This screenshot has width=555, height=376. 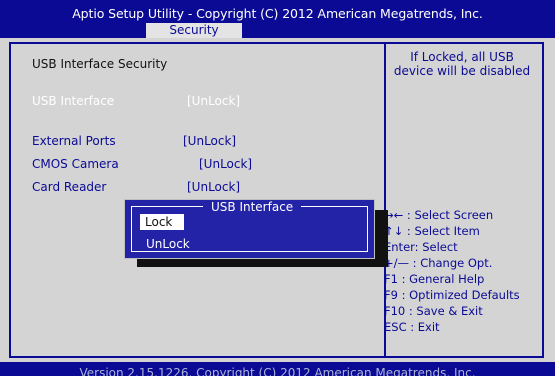 I want to click on key-help-save-exit: F10 : Save & Exit, so click(x=433, y=311).